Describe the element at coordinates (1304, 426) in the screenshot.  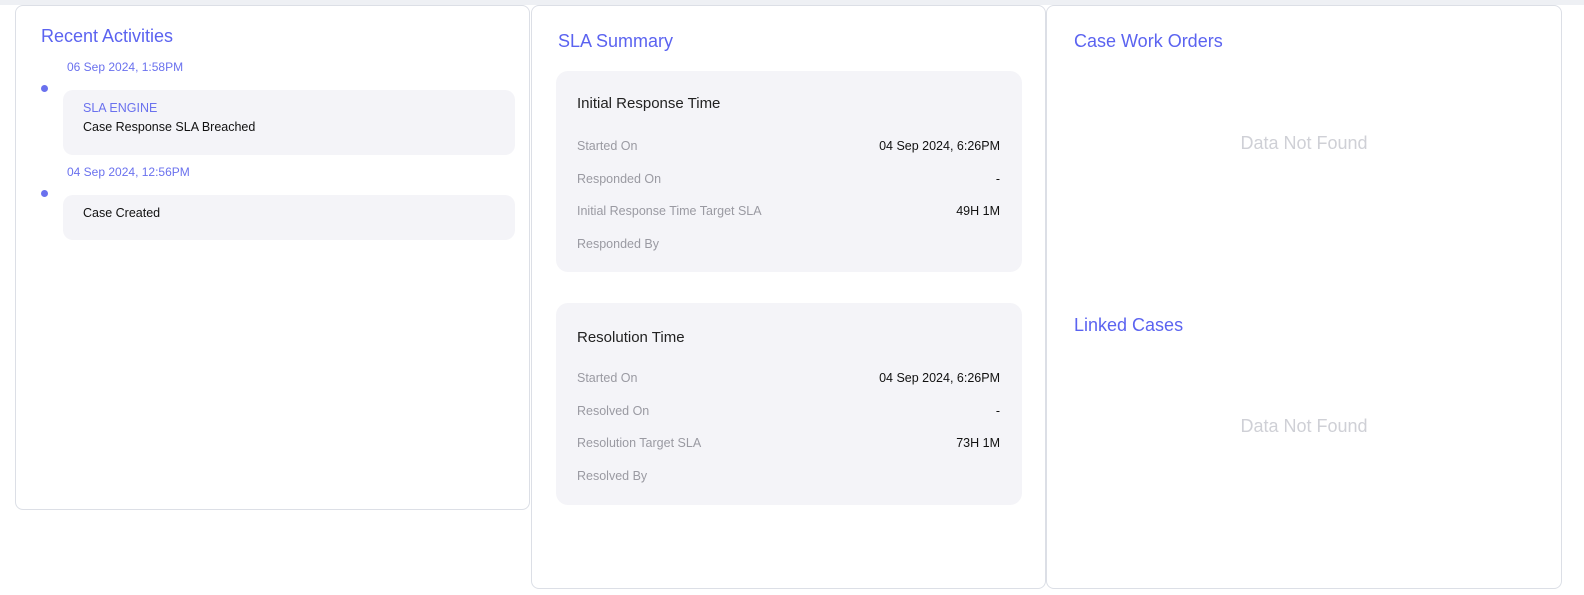
I see `linked-cases-empty-state: Data Not Found` at that location.